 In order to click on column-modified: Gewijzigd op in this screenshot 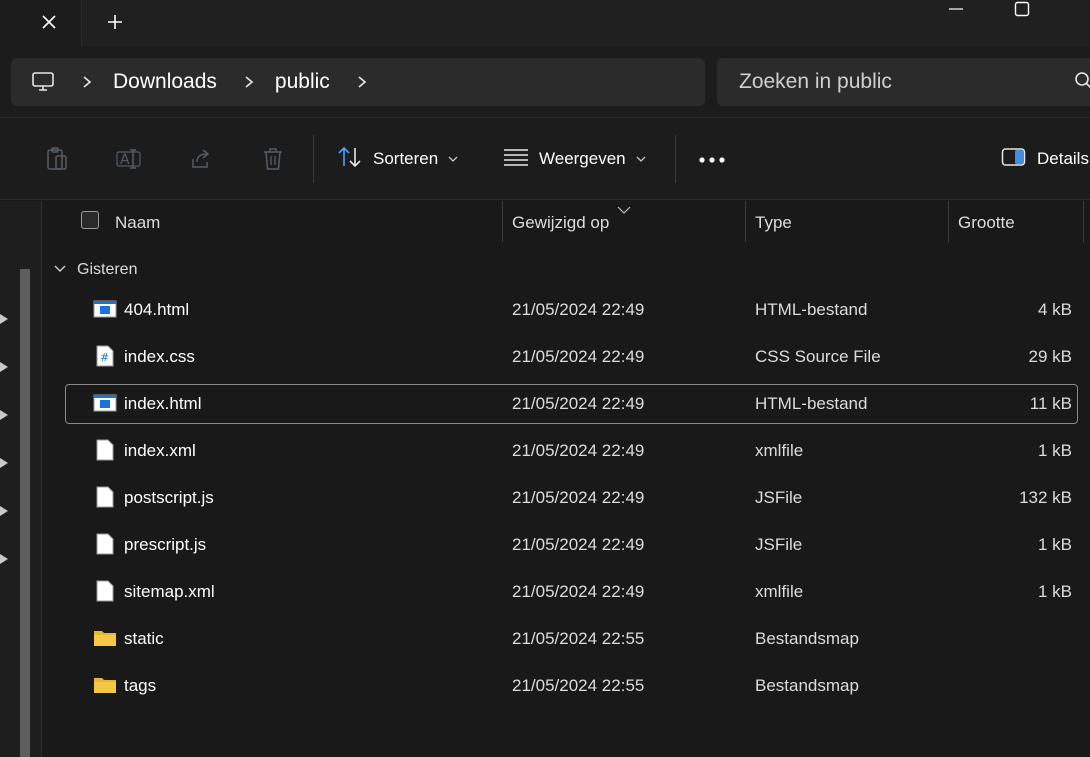, I will do `click(560, 223)`.